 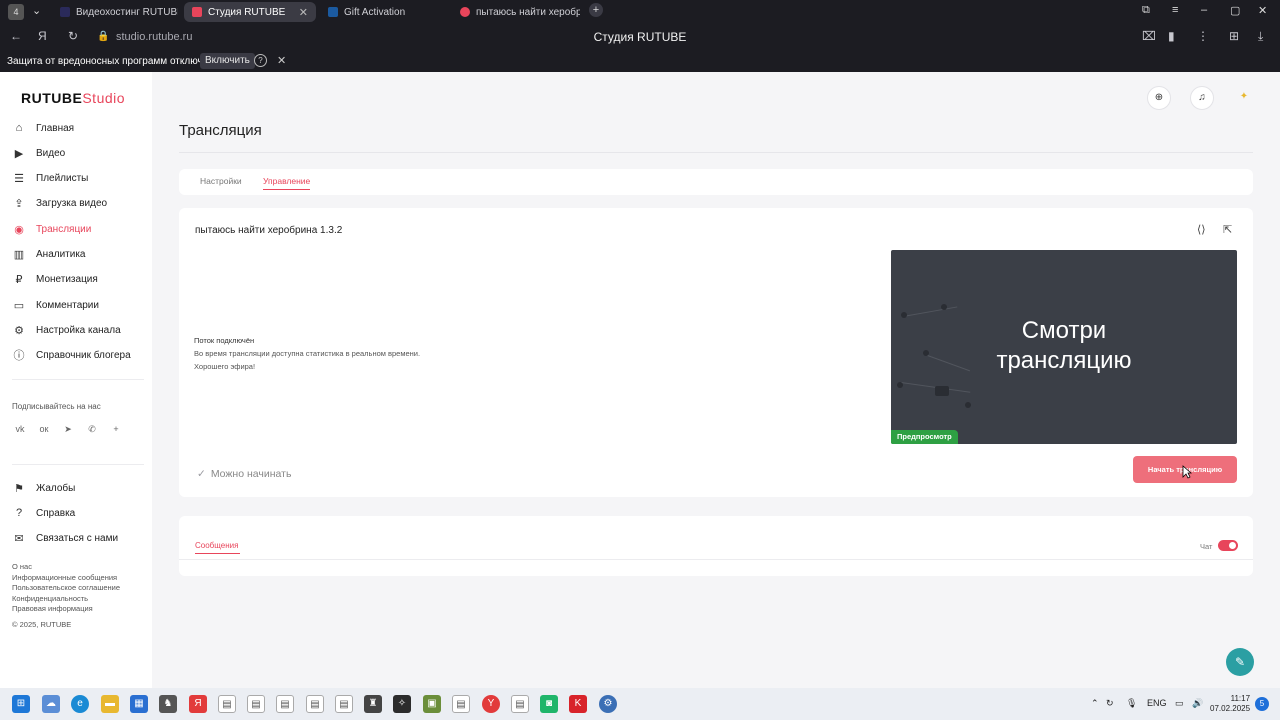 I want to click on volume-icon: 🔊, so click(x=1197, y=703).